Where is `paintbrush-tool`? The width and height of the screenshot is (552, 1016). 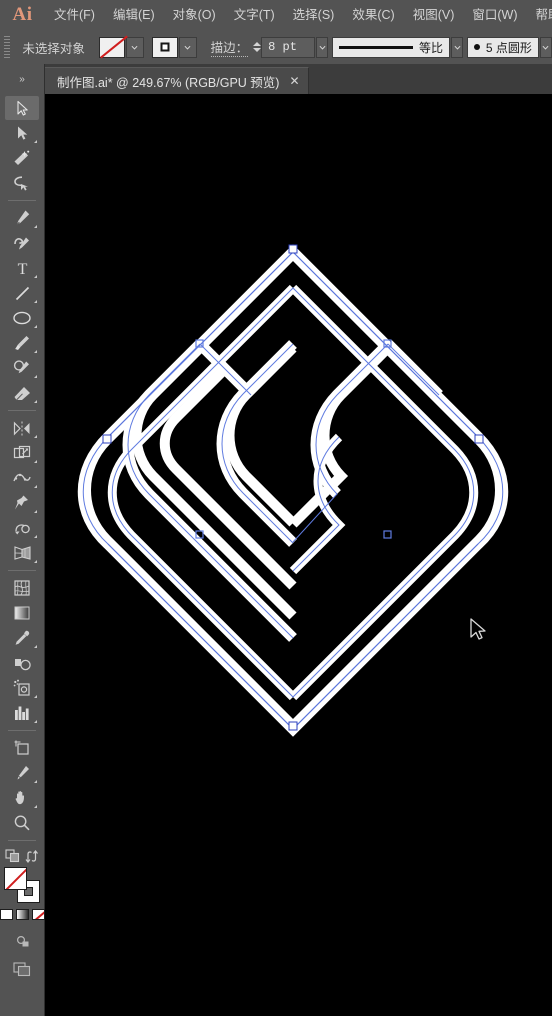
paintbrush-tool is located at coordinates (22, 343).